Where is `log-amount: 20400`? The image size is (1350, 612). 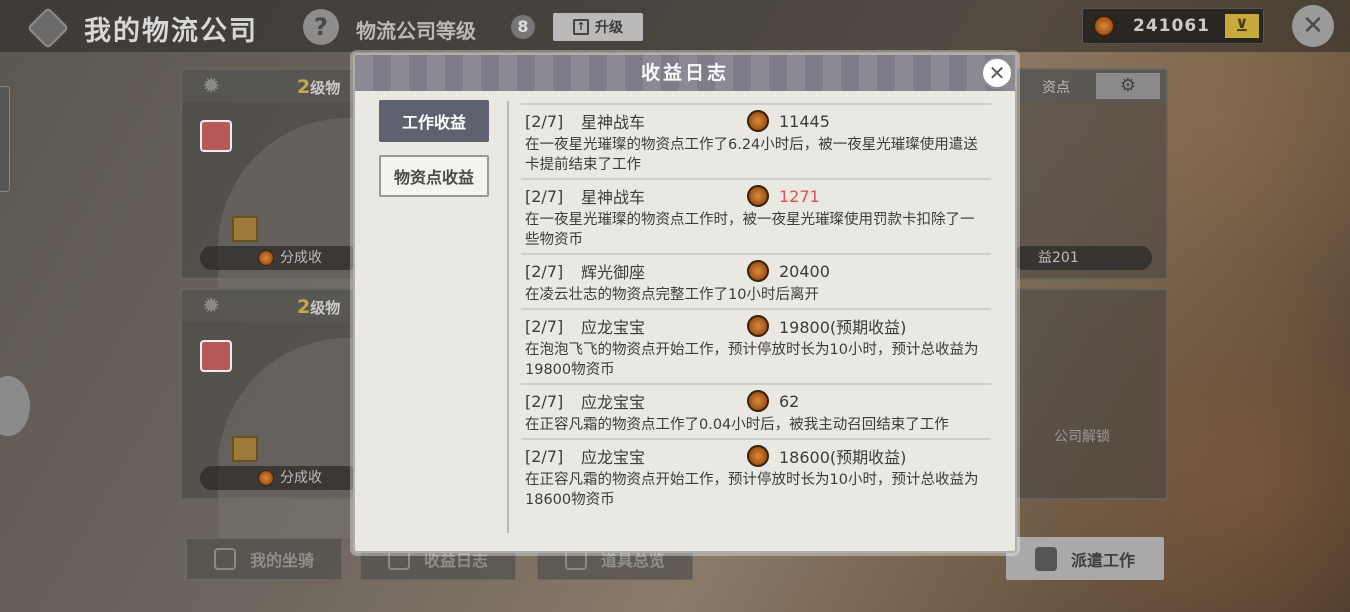
log-amount: 20400 is located at coordinates (804, 271).